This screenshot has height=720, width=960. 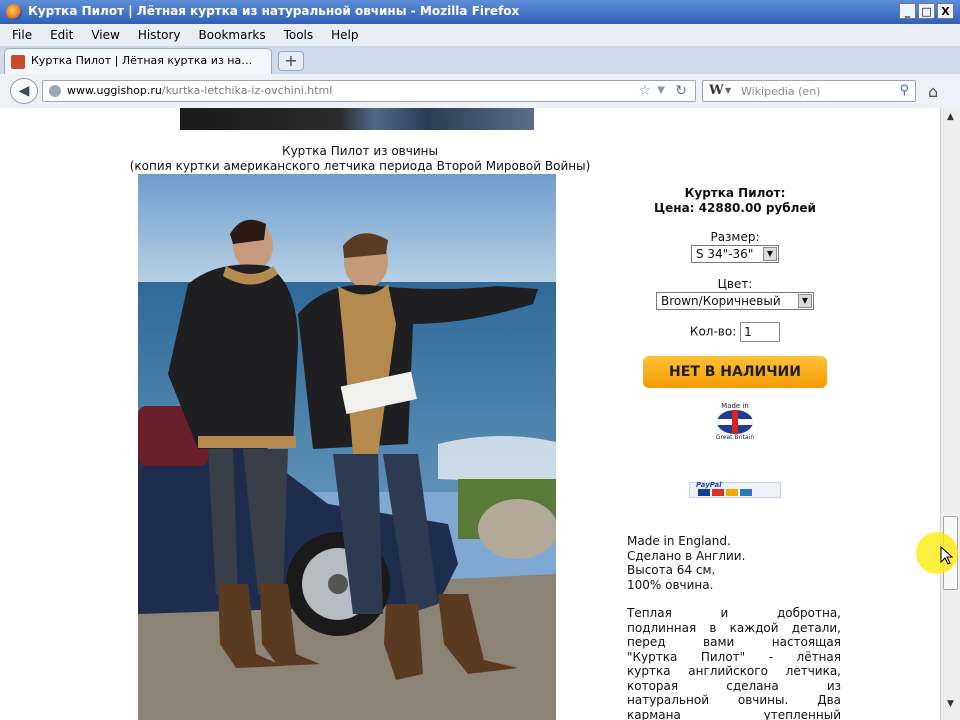 I want to click on desc-paragraph-line: Теплая и добротна,, so click(x=734, y=613).